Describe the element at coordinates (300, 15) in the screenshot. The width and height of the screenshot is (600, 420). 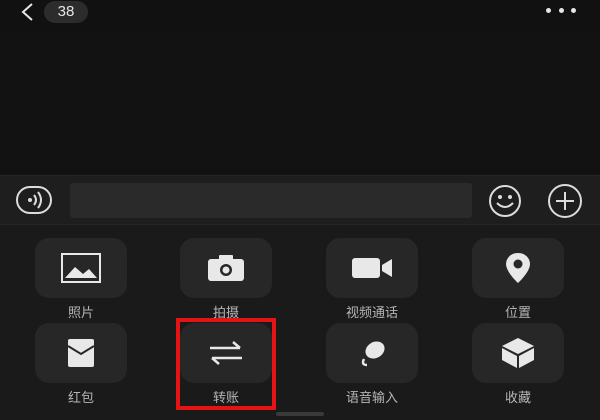
I see `chat-header: 38` at that location.